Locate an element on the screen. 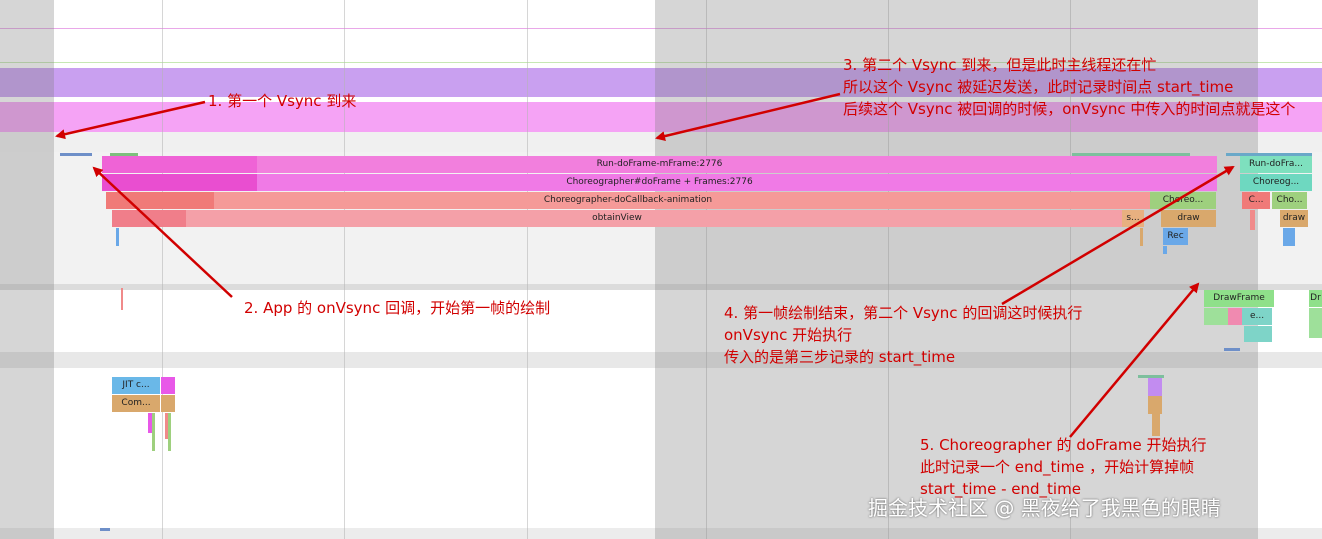 This screenshot has width=1322, height=539. arrow-step2 is located at coordinates (162, 232).